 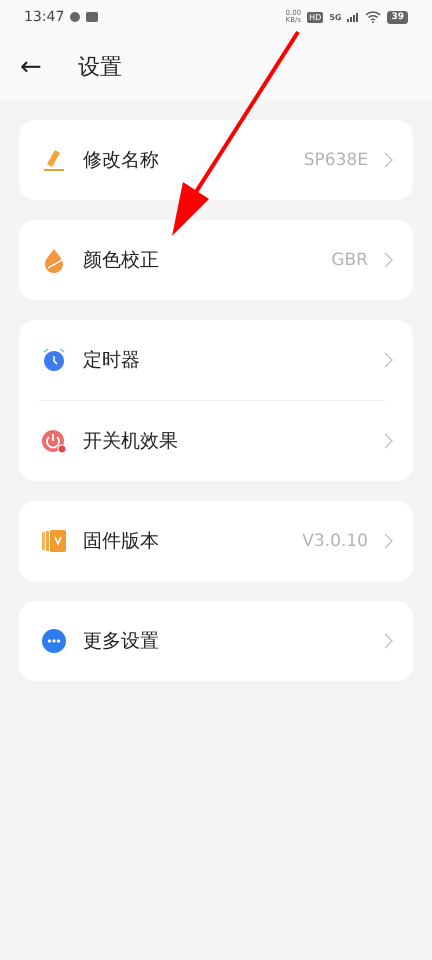 I want to click on item-value: V3.0.10, so click(x=335, y=541).